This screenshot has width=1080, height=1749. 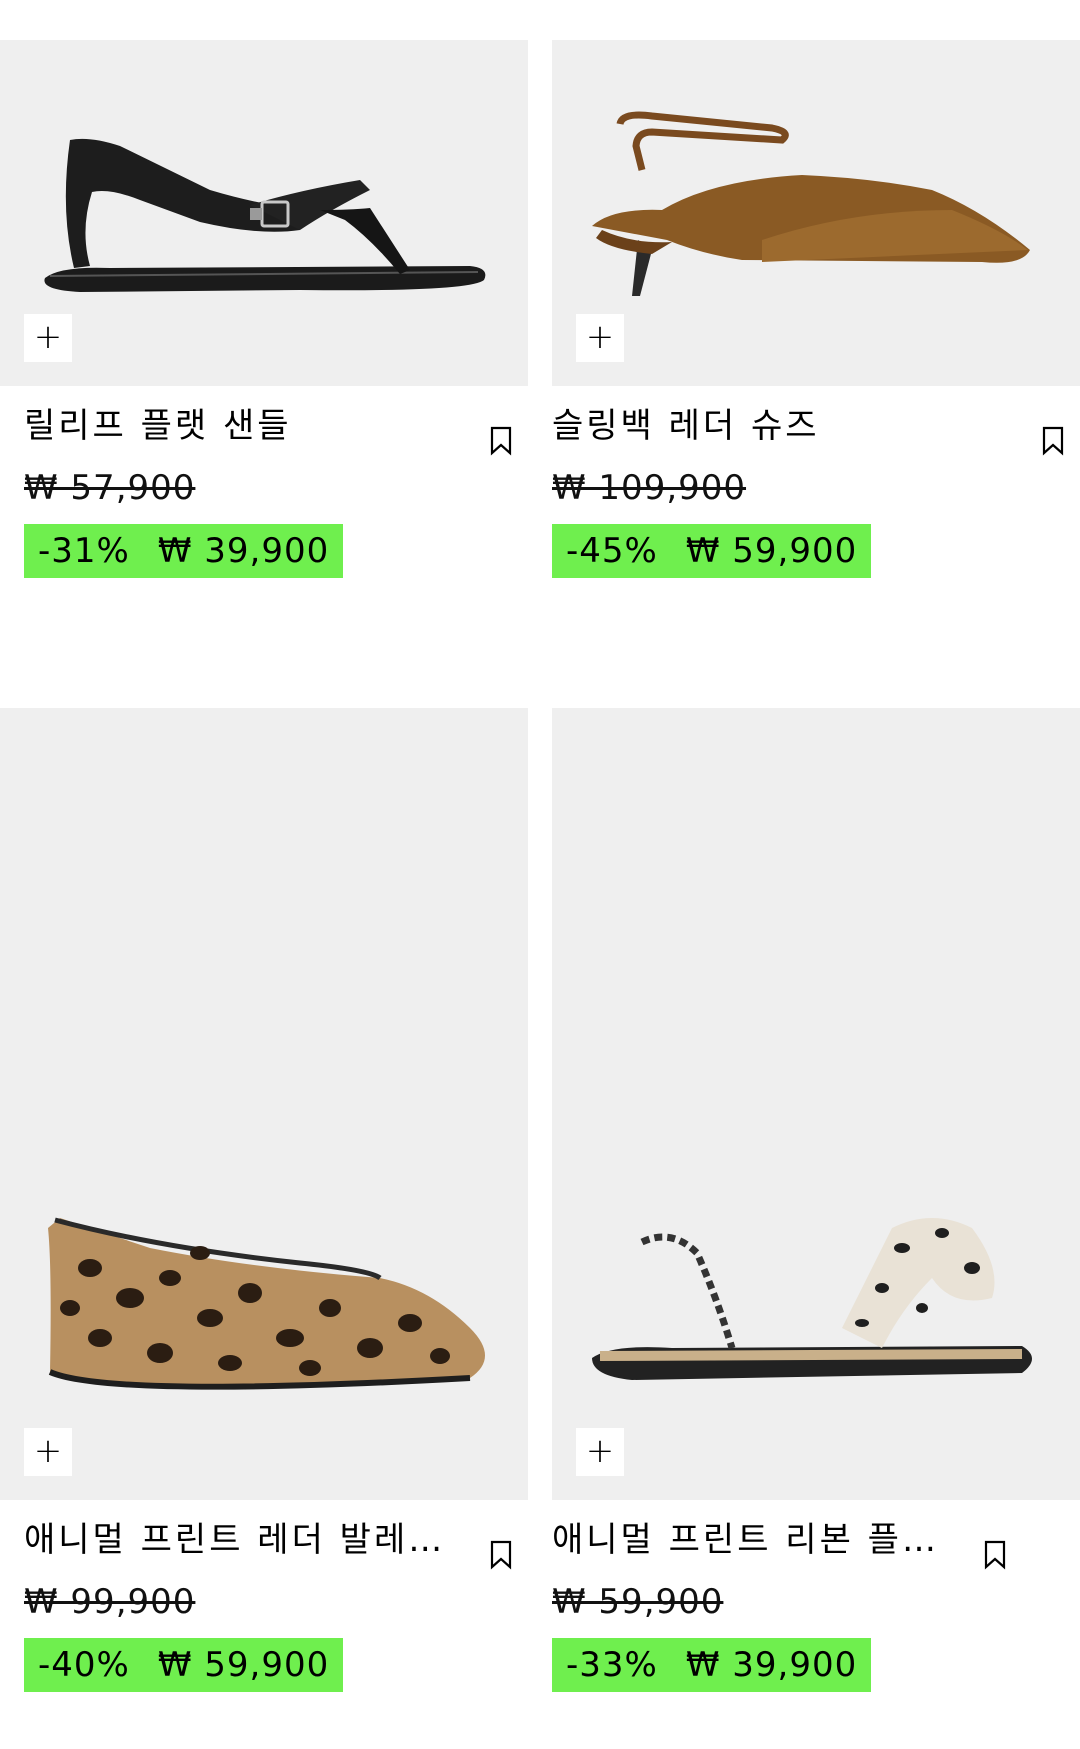 I want to click on original-price: ₩ 59,900, so click(x=638, y=1602).